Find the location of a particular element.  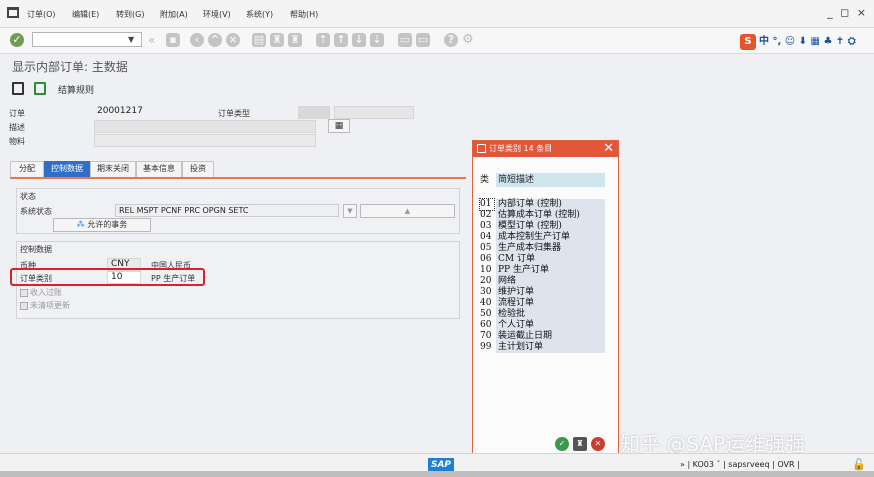

list-item-key: 70 is located at coordinates (486, 336).